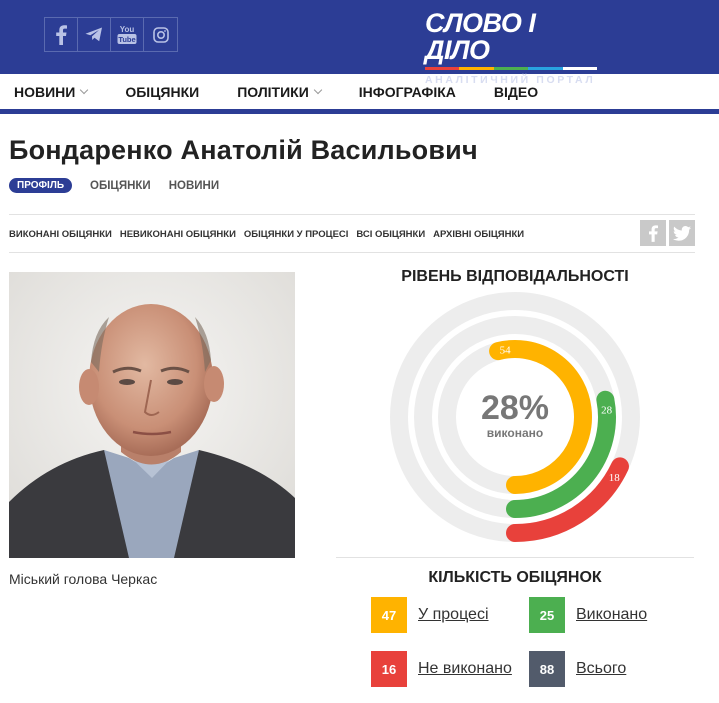 Image resolution: width=719 pixels, height=703 pixels. Describe the element at coordinates (547, 615) in the screenshot. I see `stat-value: 25` at that location.